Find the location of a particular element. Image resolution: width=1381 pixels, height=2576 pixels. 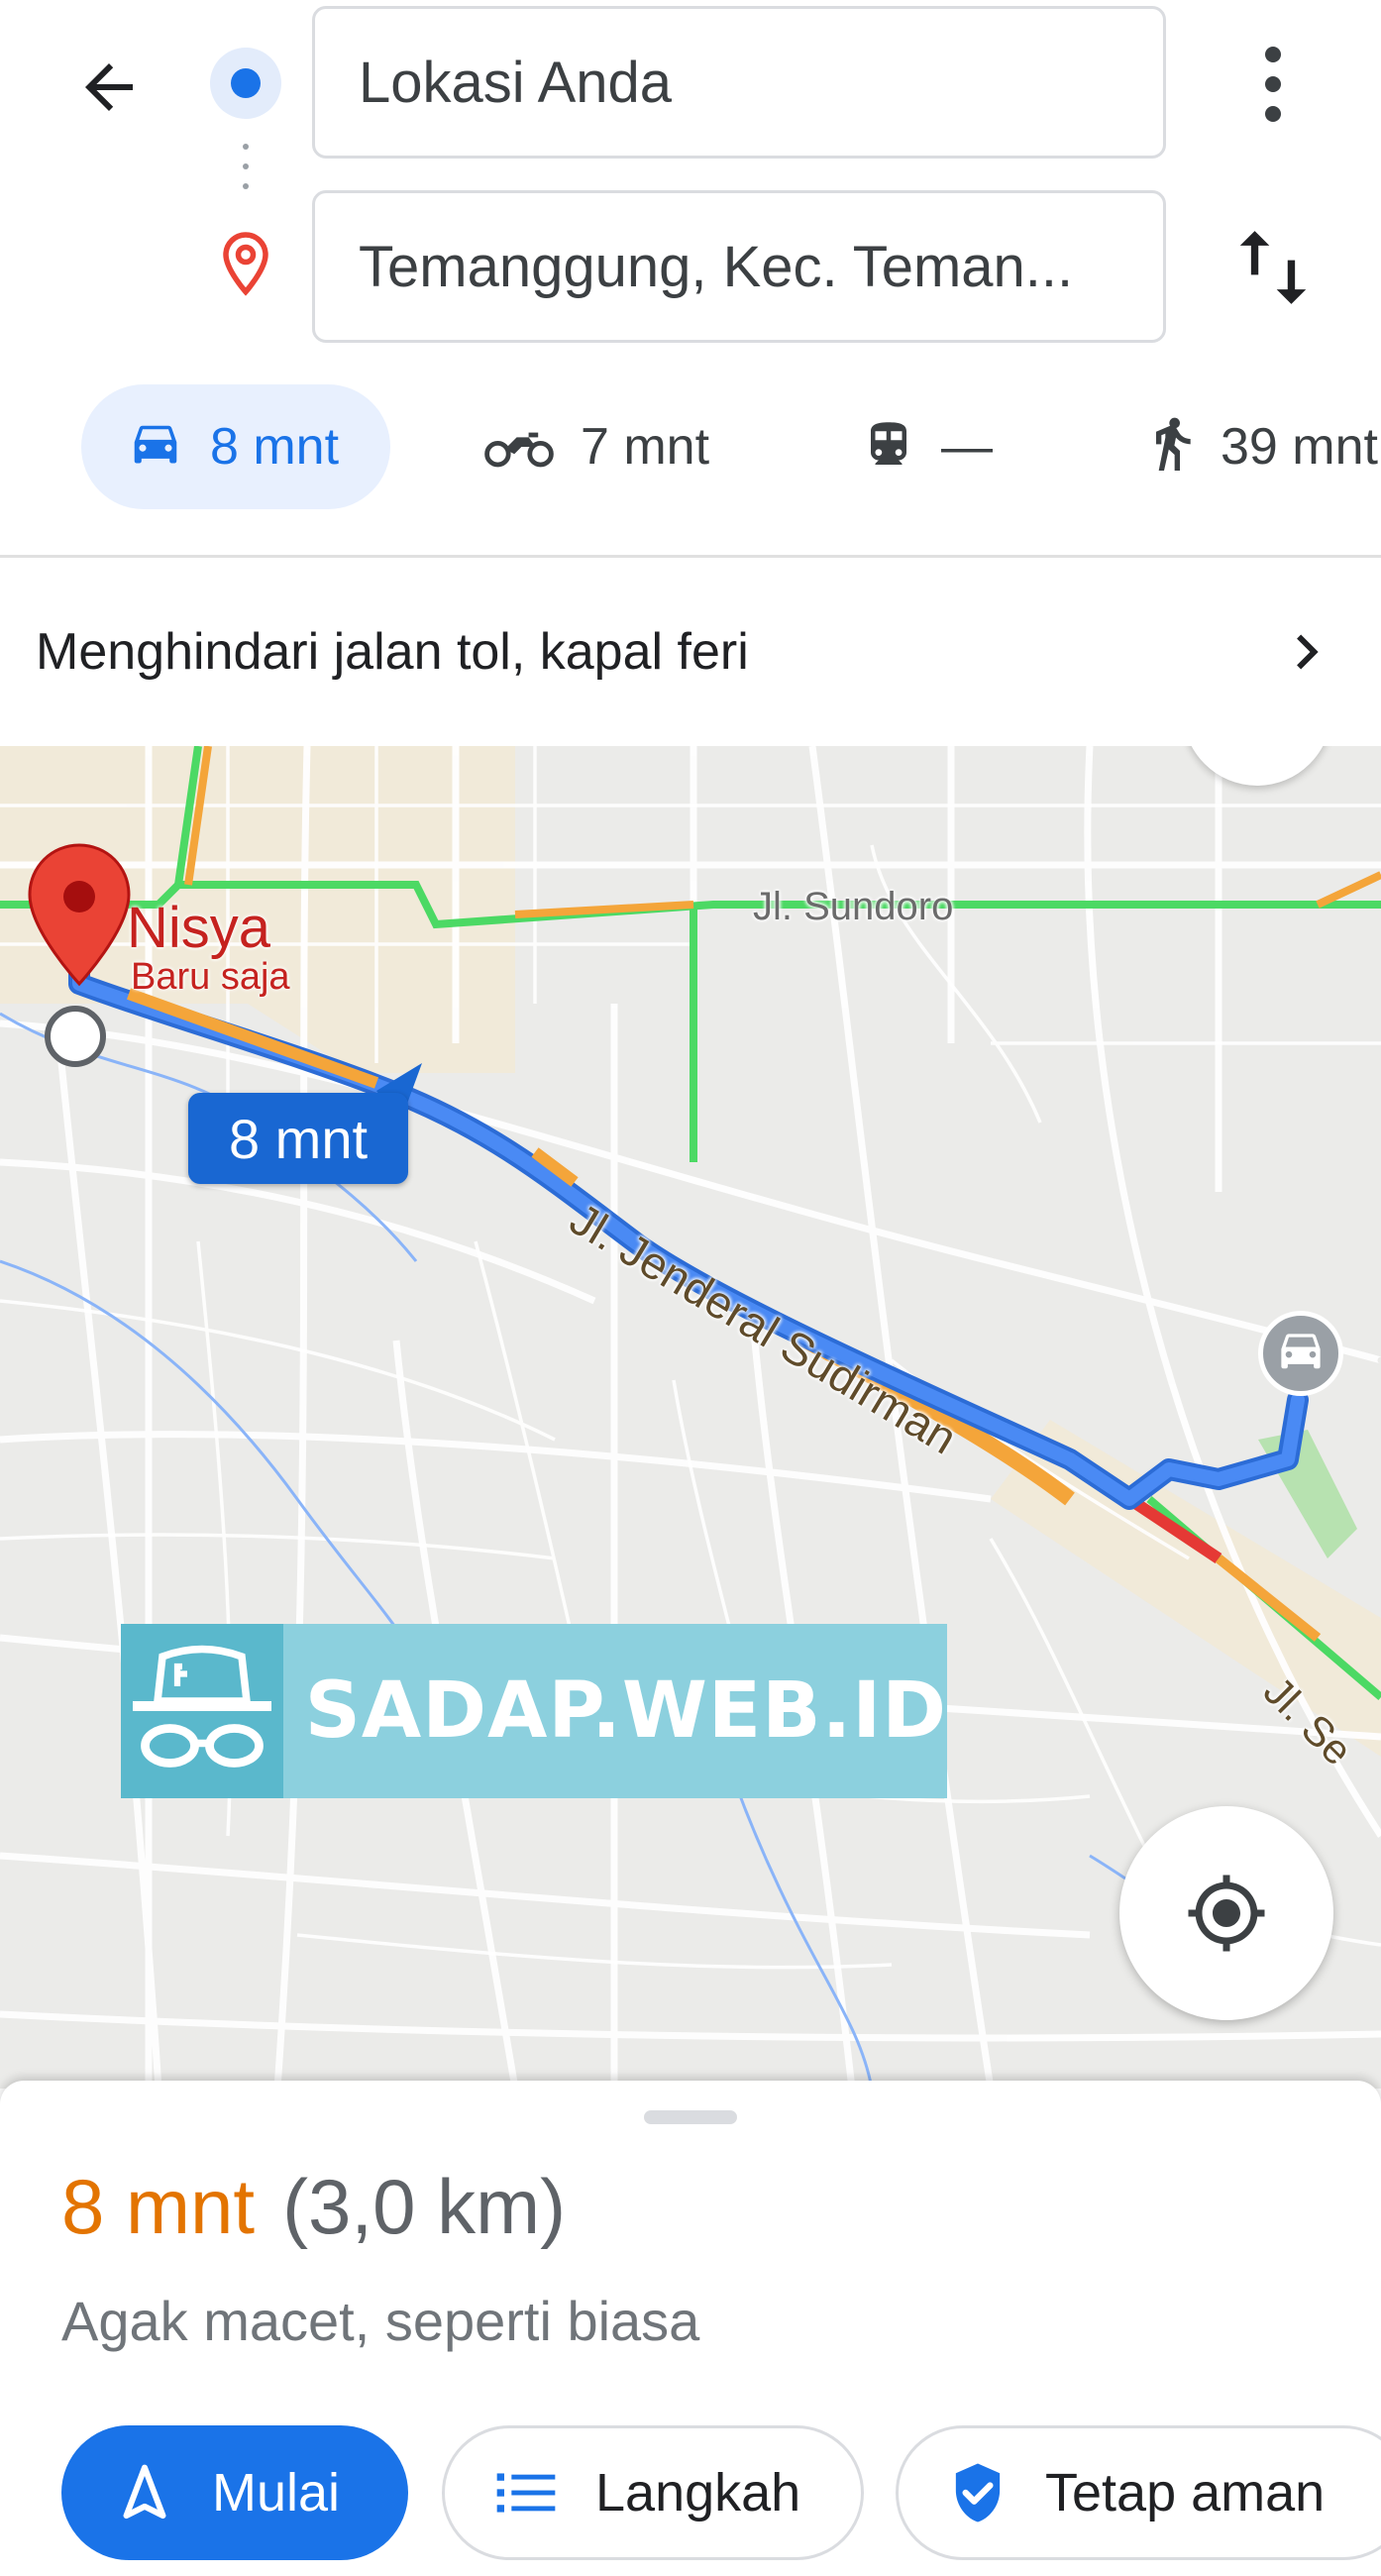

tab-motorcycle: 7 mnt is located at coordinates (596, 446).